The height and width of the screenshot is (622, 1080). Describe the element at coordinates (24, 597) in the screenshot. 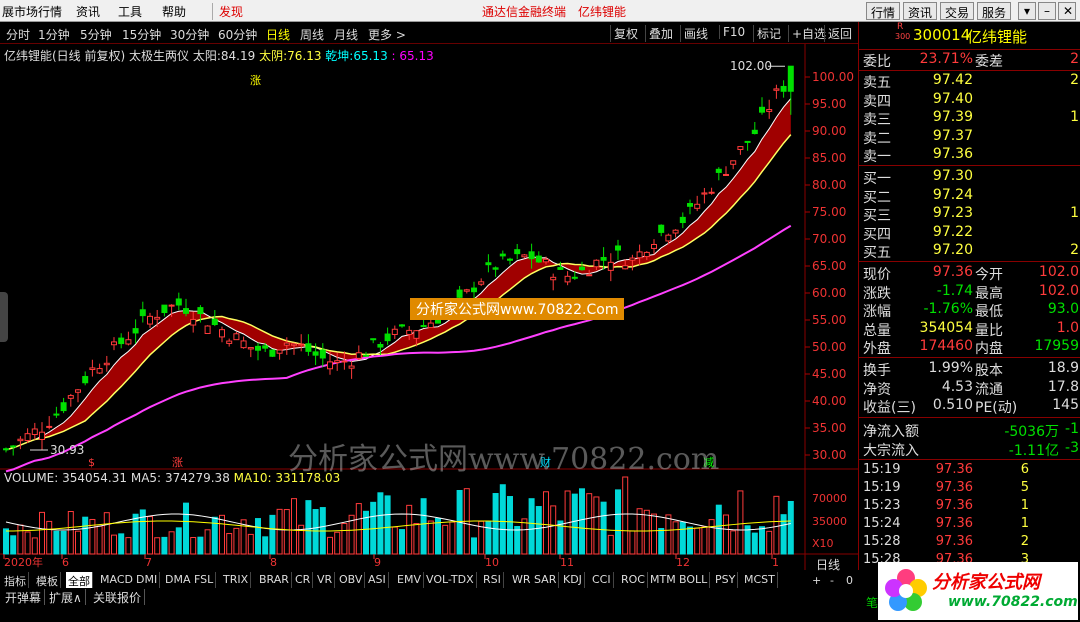

I see `danmu-button: 开弹幕` at that location.